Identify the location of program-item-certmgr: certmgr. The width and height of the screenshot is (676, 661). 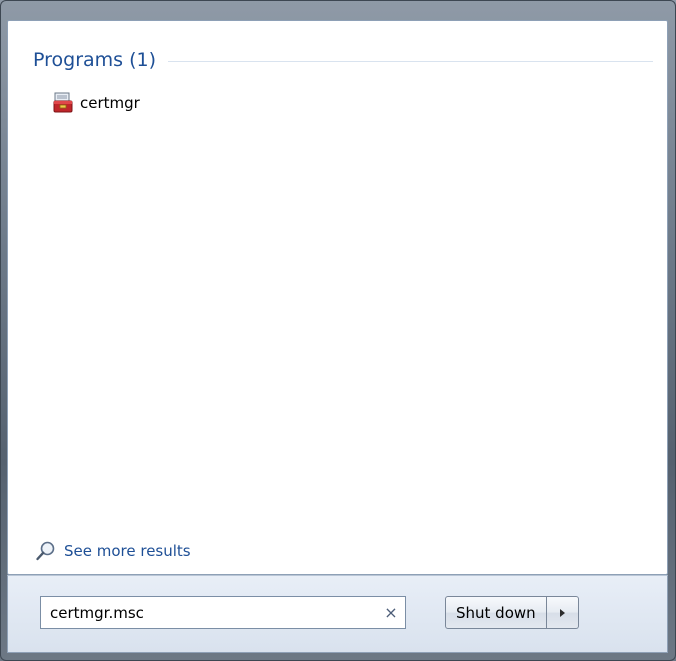
(97, 103).